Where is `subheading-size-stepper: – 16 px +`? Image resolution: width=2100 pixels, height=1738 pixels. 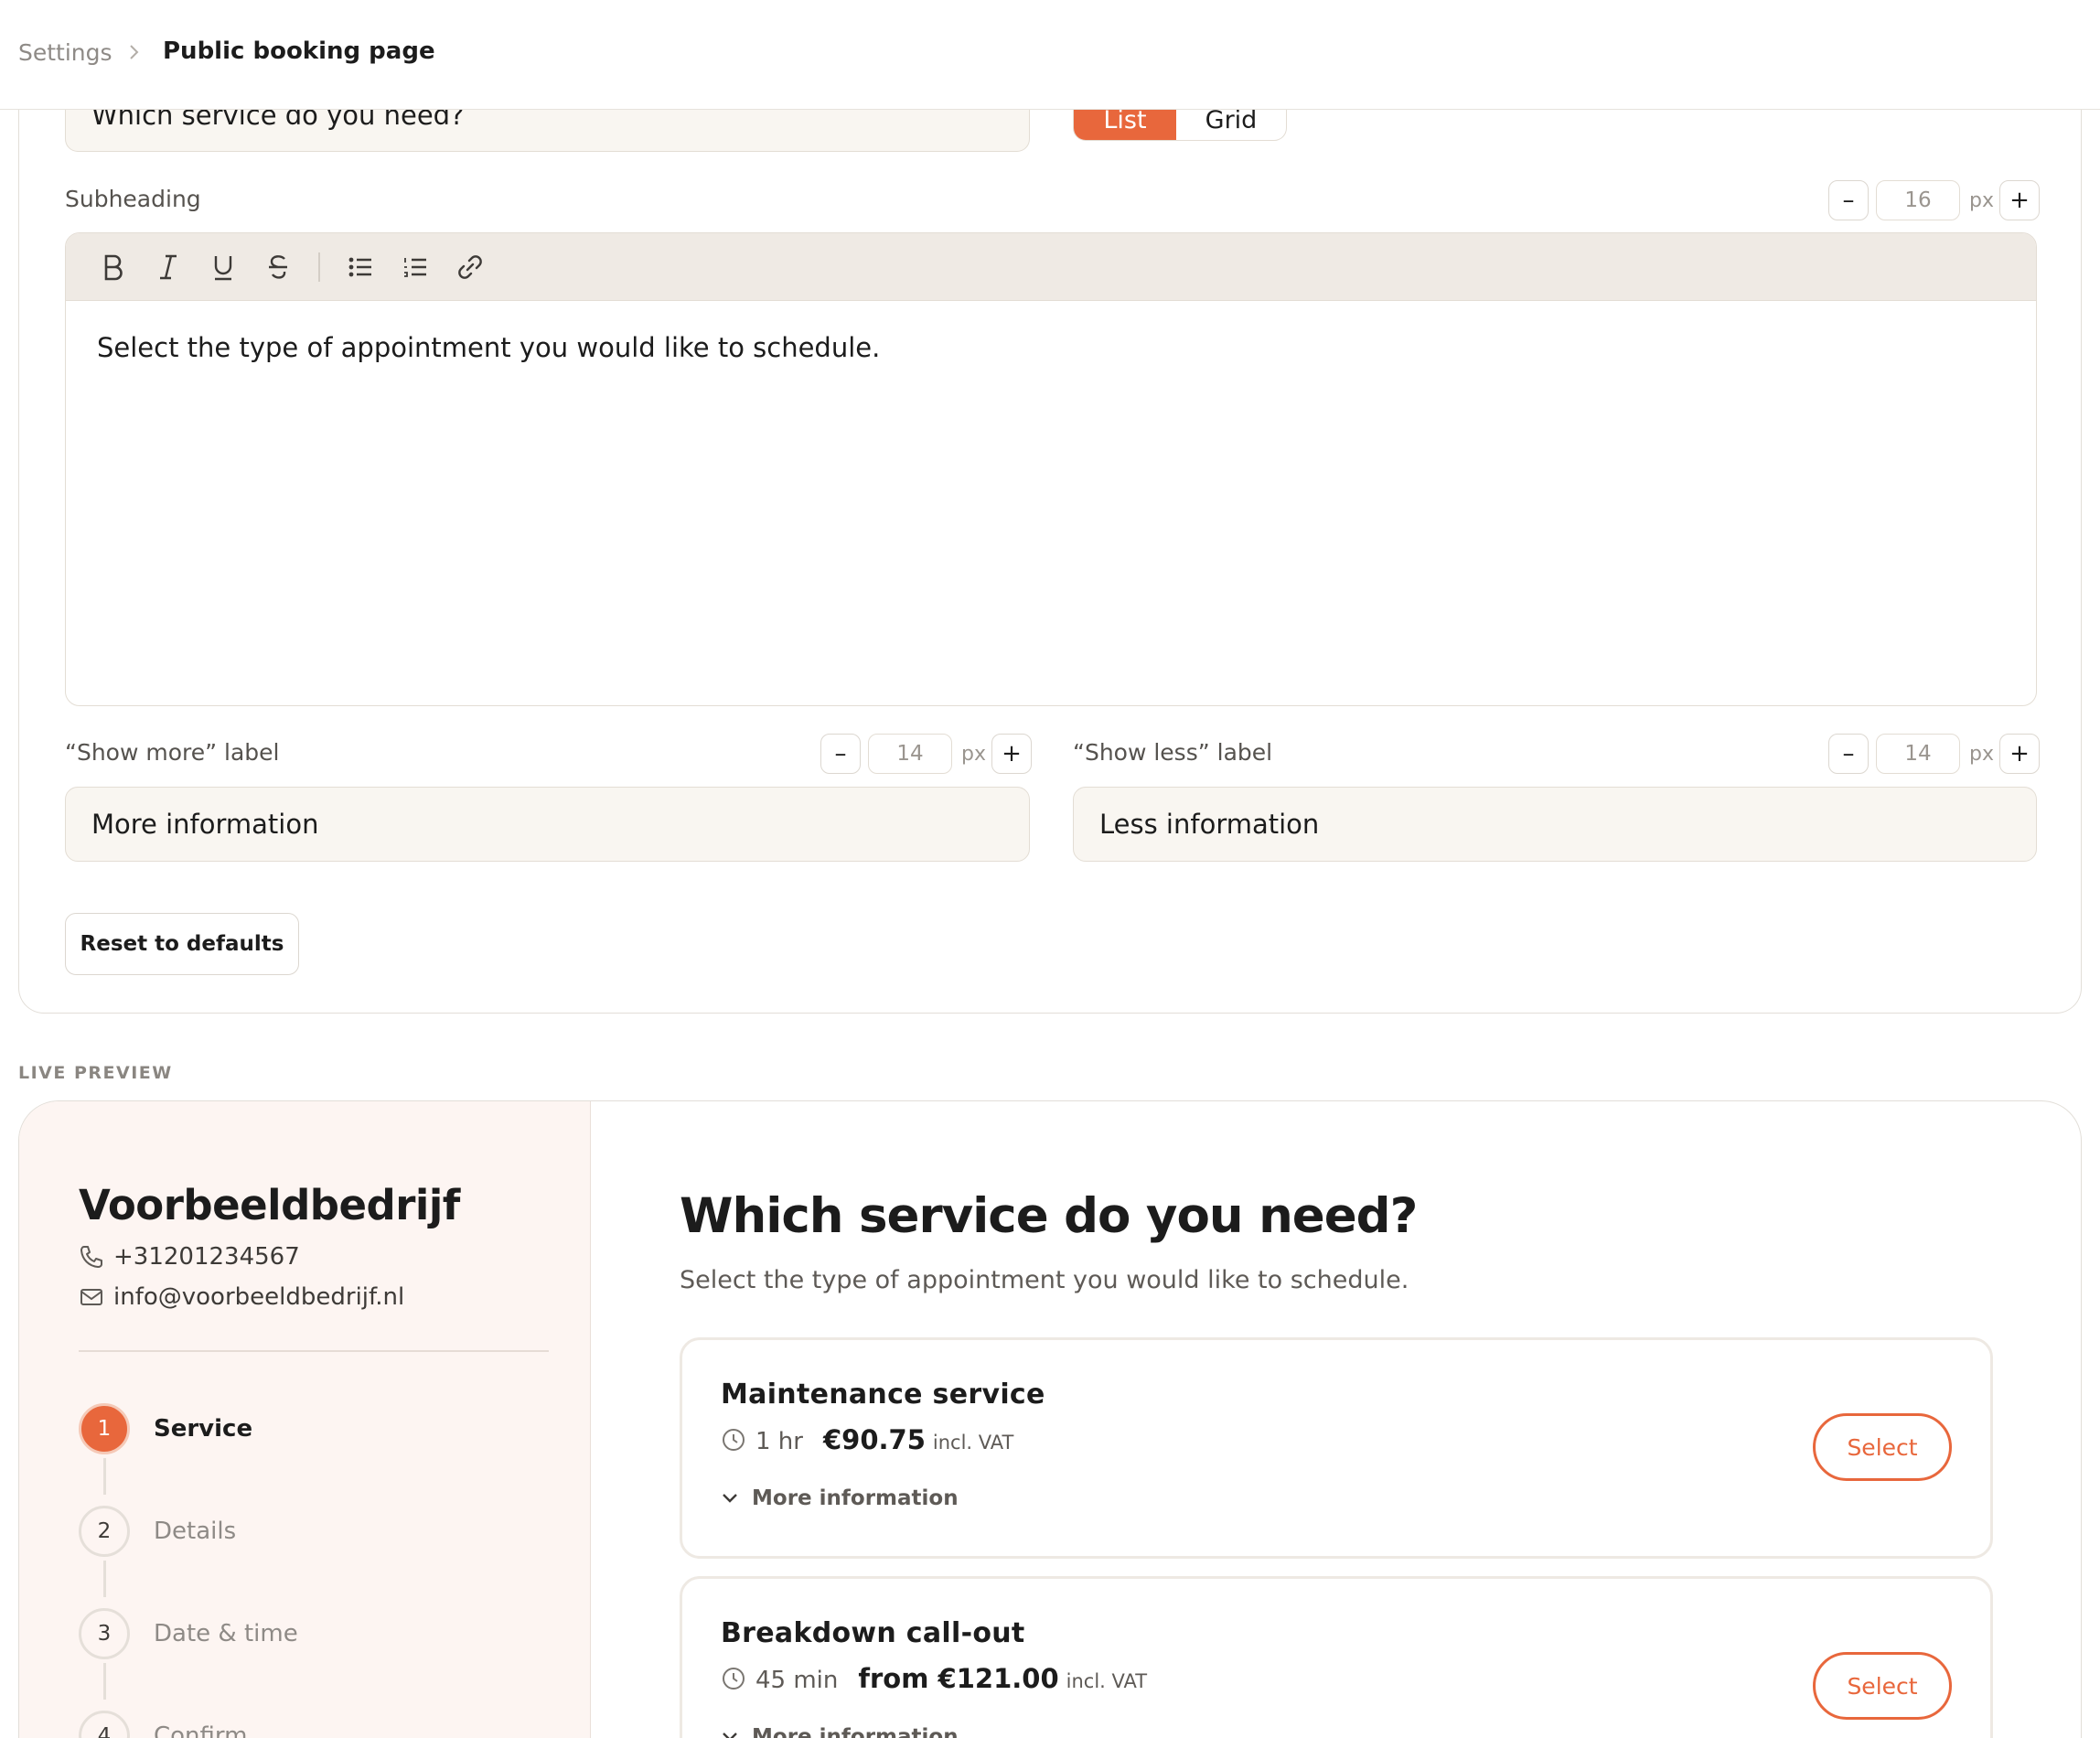 subheading-size-stepper: – 16 px + is located at coordinates (1934, 200).